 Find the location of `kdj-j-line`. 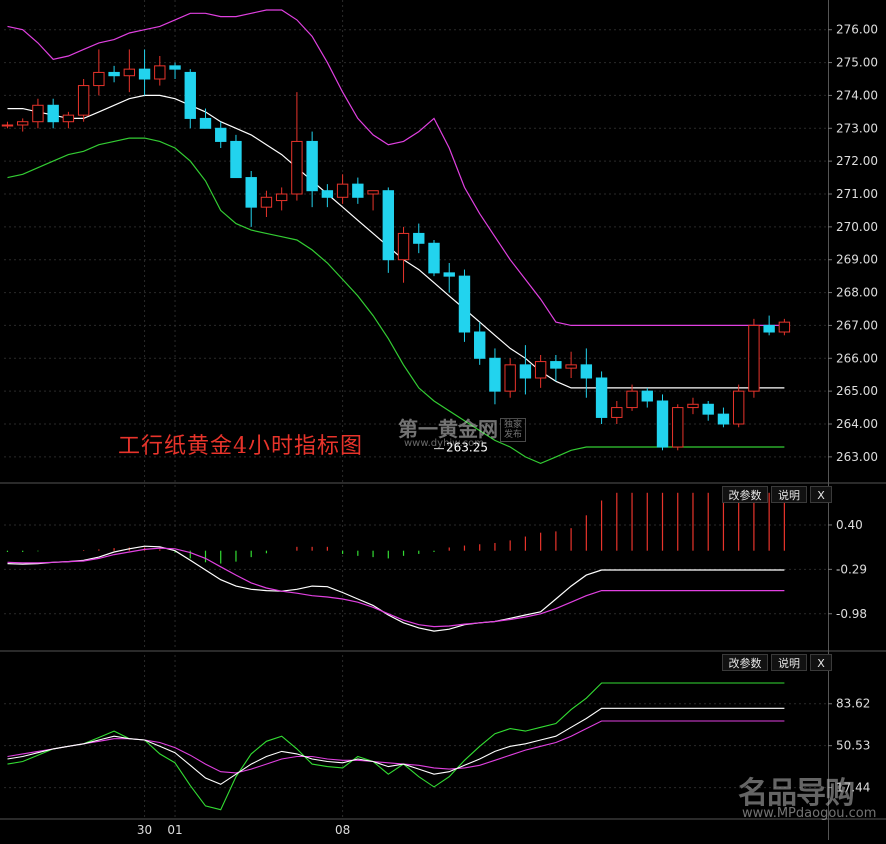

kdj-j-line is located at coordinates (396, 746).